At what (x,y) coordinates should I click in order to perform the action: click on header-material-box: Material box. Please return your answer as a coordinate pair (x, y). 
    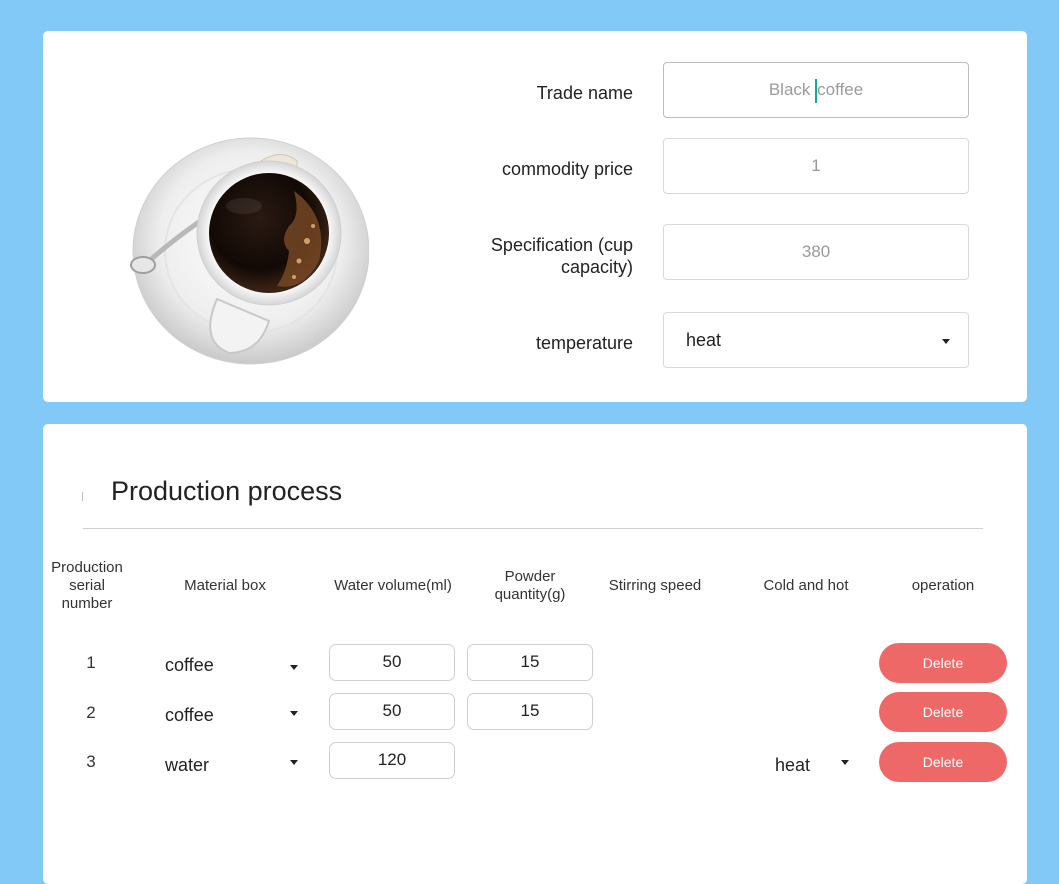
    Looking at the image, I should click on (225, 585).